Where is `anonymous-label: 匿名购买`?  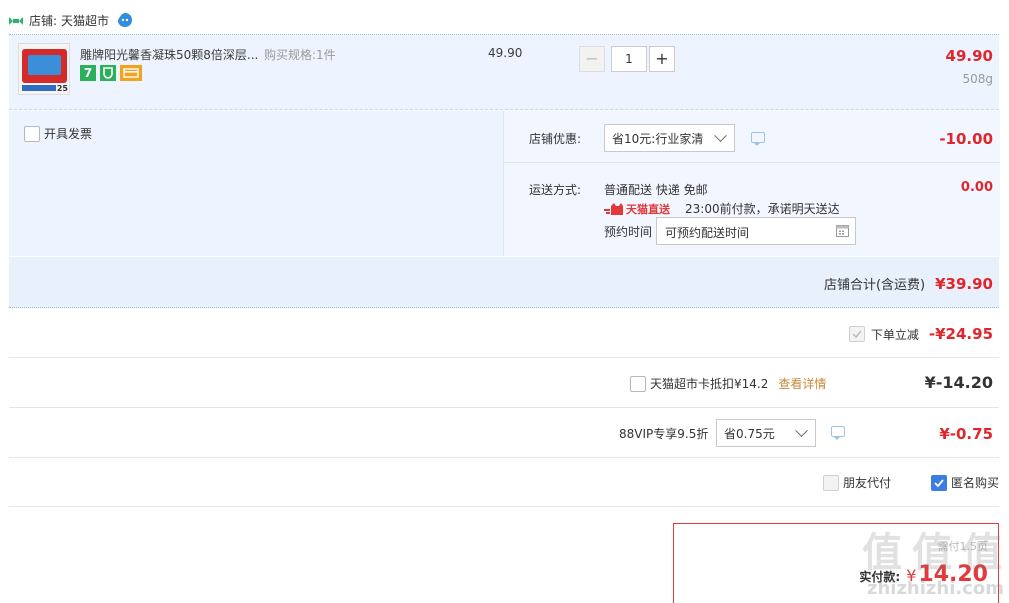
anonymous-label: 匿名购买 is located at coordinates (975, 483).